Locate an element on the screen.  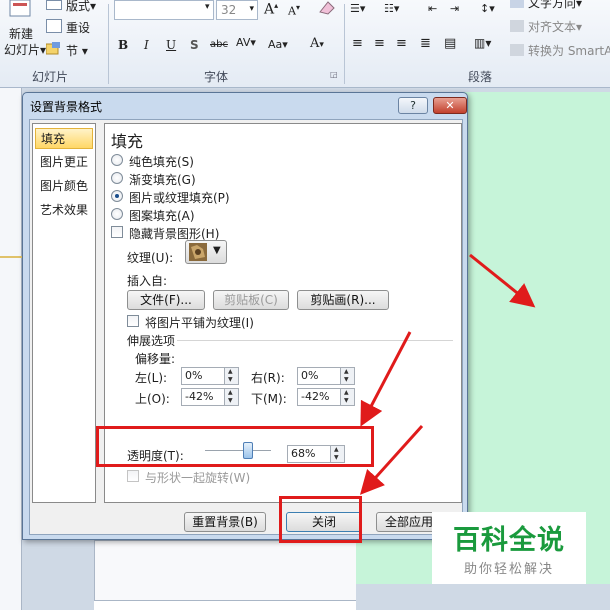
convert-smartart-icon is located at coordinates (517, 50).